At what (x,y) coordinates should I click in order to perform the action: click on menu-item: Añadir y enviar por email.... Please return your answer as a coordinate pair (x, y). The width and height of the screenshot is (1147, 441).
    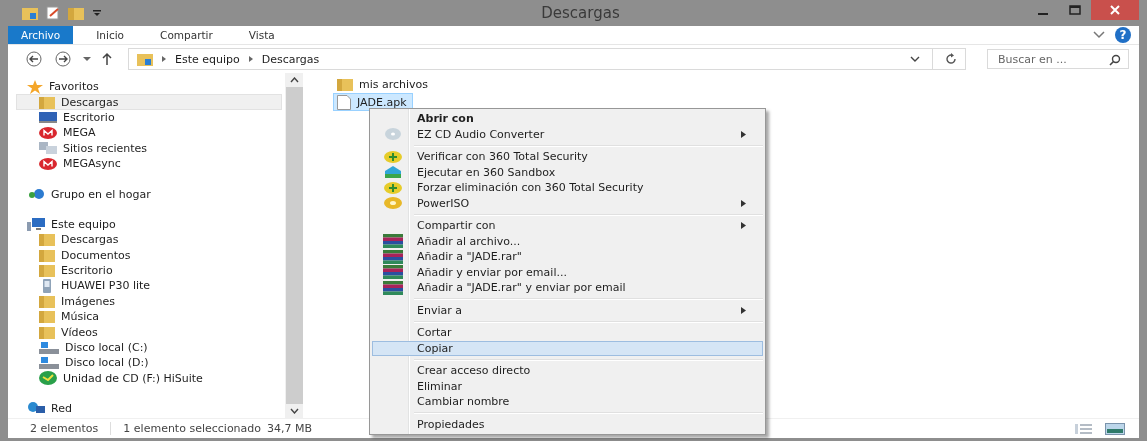
    Looking at the image, I should click on (567, 272).